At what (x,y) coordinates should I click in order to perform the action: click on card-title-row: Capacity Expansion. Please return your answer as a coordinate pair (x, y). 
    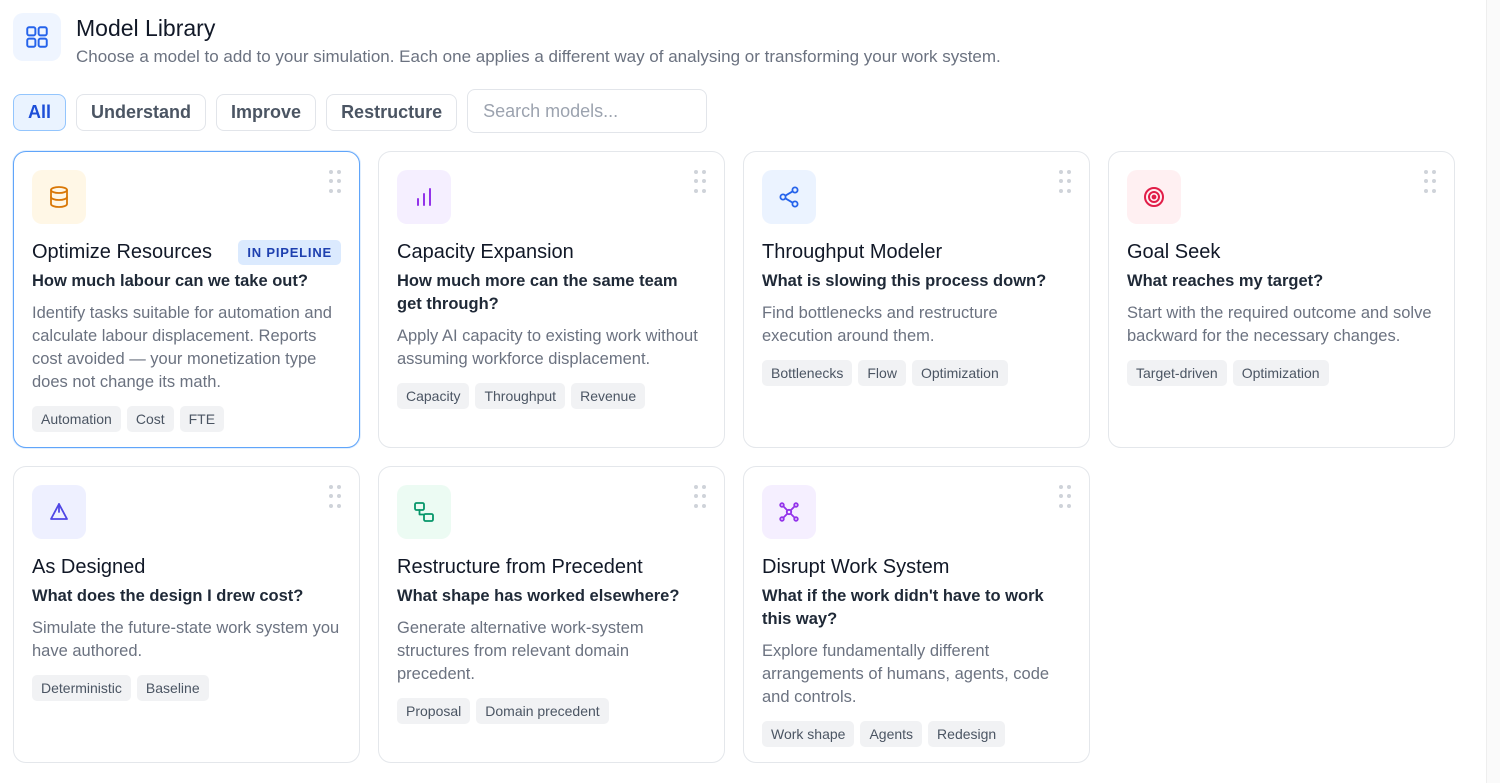
    Looking at the image, I should click on (551, 252).